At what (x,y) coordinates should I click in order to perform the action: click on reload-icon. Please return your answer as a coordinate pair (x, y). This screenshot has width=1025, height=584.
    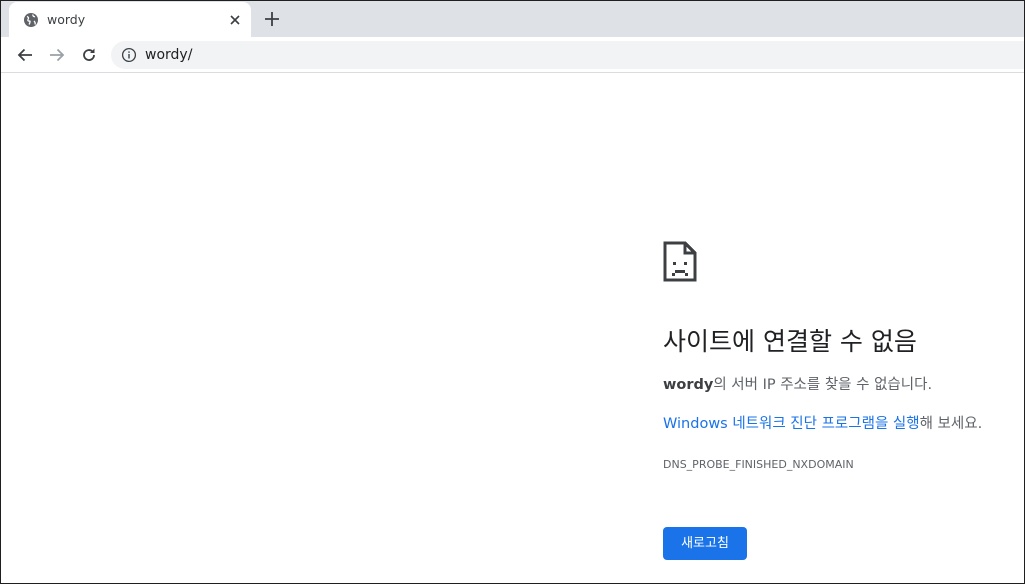
    Looking at the image, I should click on (89, 54).